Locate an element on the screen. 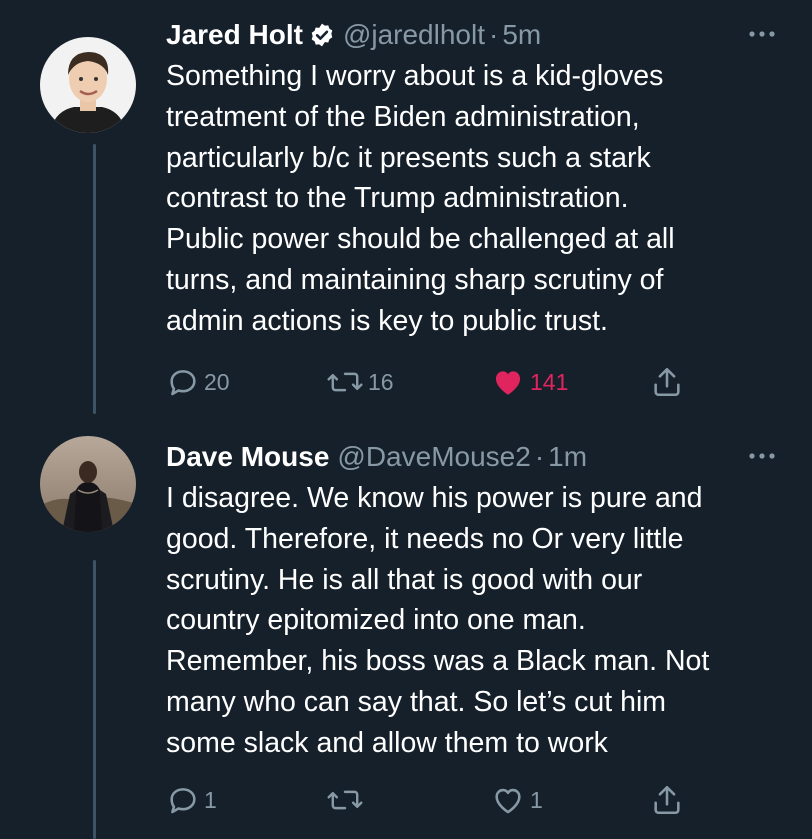  timestamp: 1m is located at coordinates (567, 457).